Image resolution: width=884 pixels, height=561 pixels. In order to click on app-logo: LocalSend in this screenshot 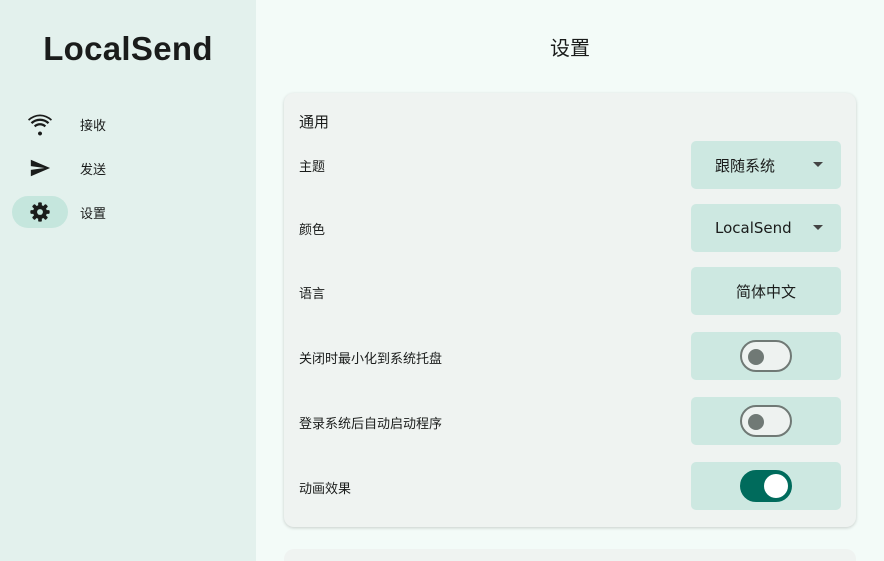, I will do `click(128, 48)`.